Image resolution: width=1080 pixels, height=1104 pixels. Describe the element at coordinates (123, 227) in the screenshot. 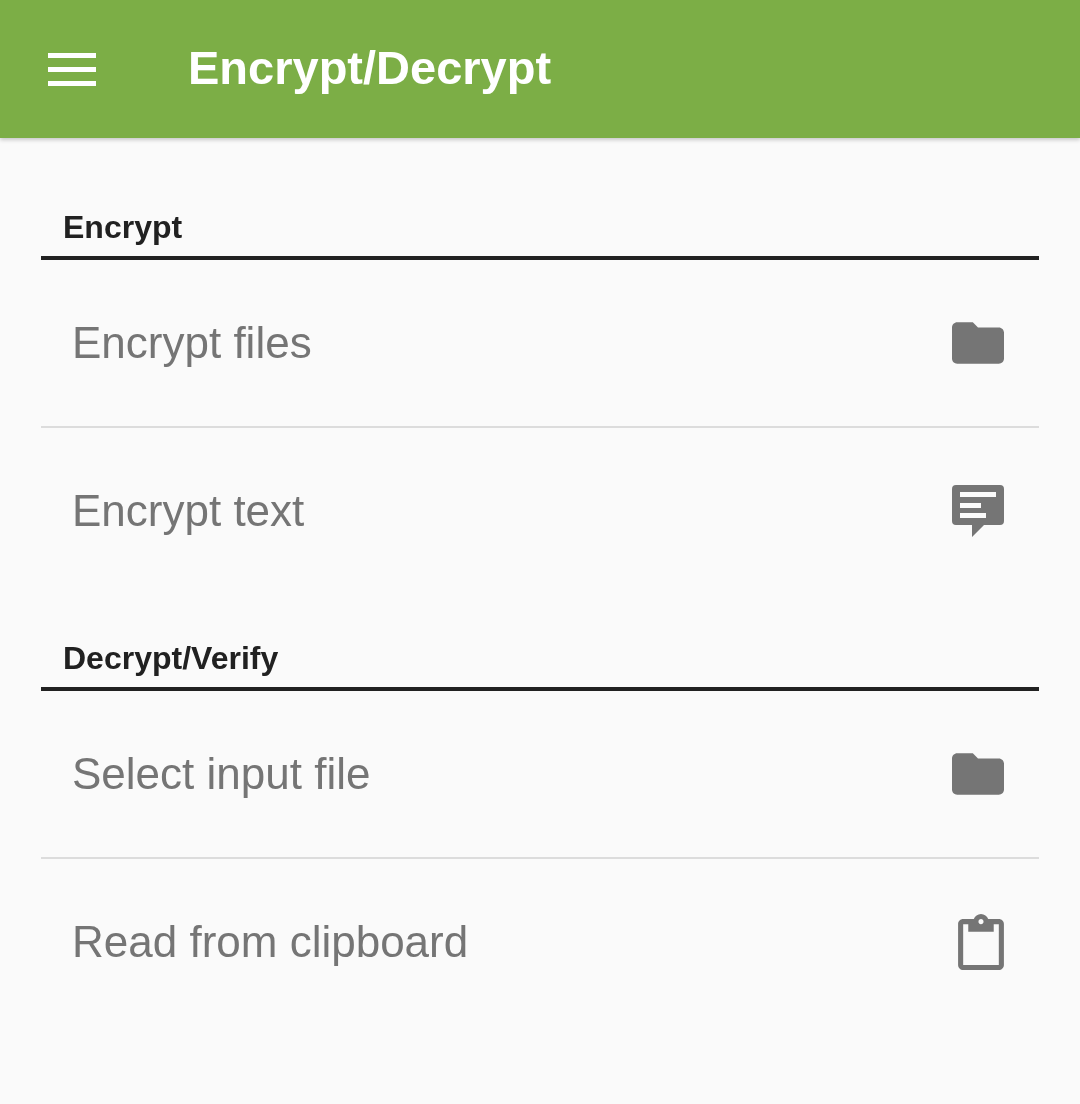

I see `section-header: Encrypt` at that location.